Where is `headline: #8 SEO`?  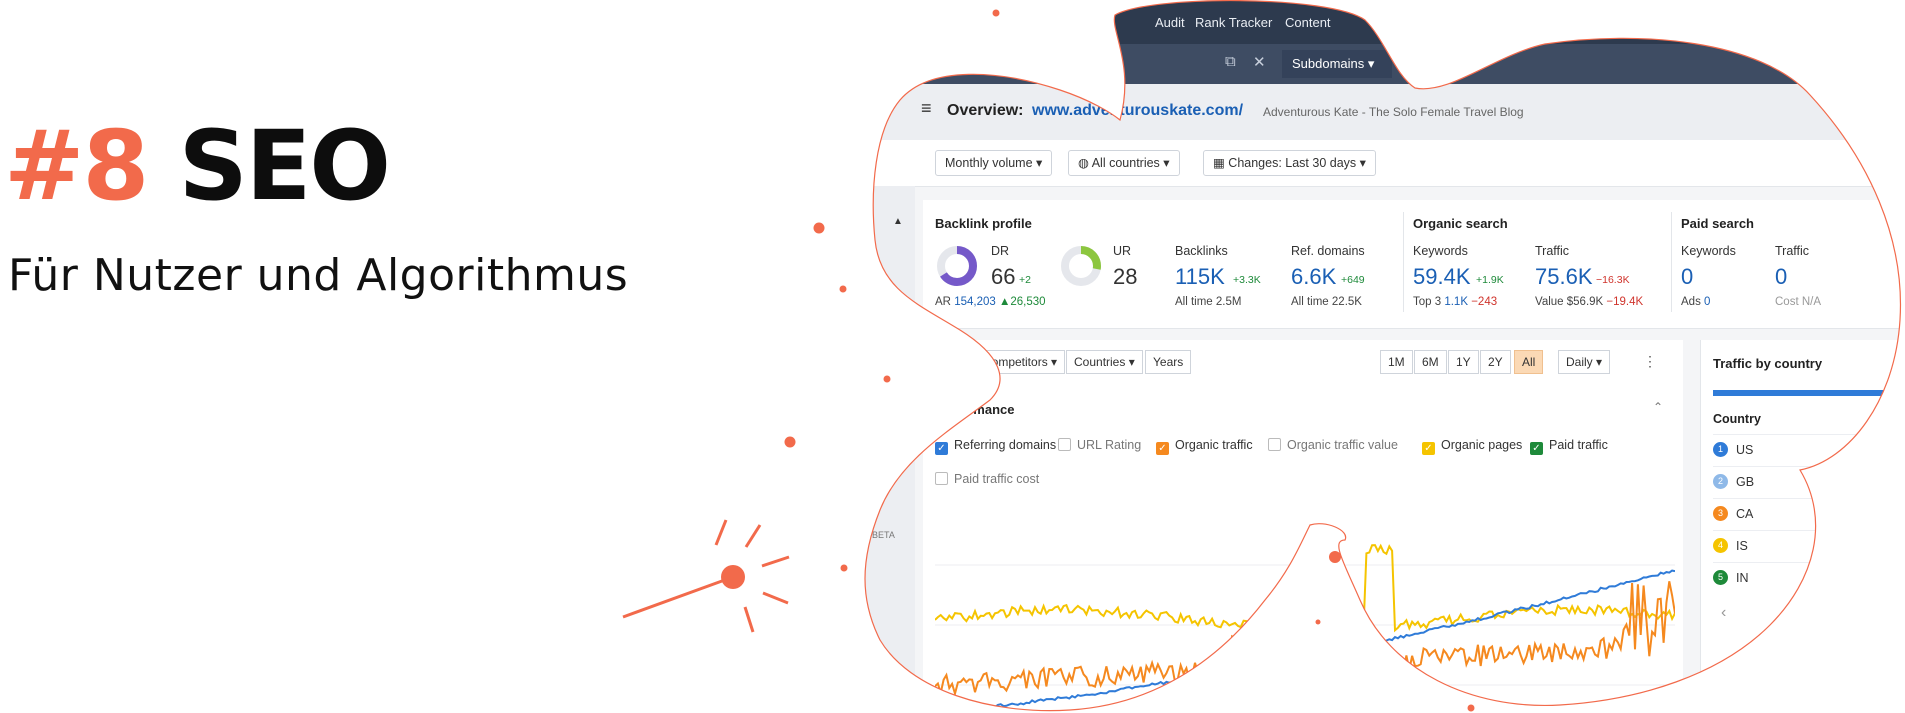
headline: #8 SEO is located at coordinates (197, 166).